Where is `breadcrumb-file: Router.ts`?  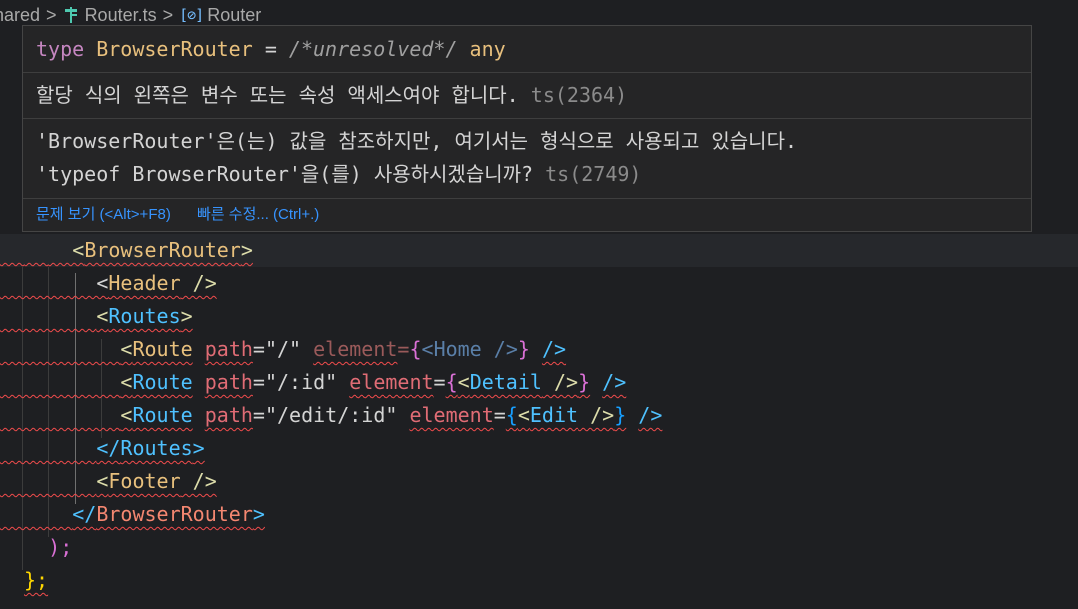 breadcrumb-file: Router.ts is located at coordinates (121, 15).